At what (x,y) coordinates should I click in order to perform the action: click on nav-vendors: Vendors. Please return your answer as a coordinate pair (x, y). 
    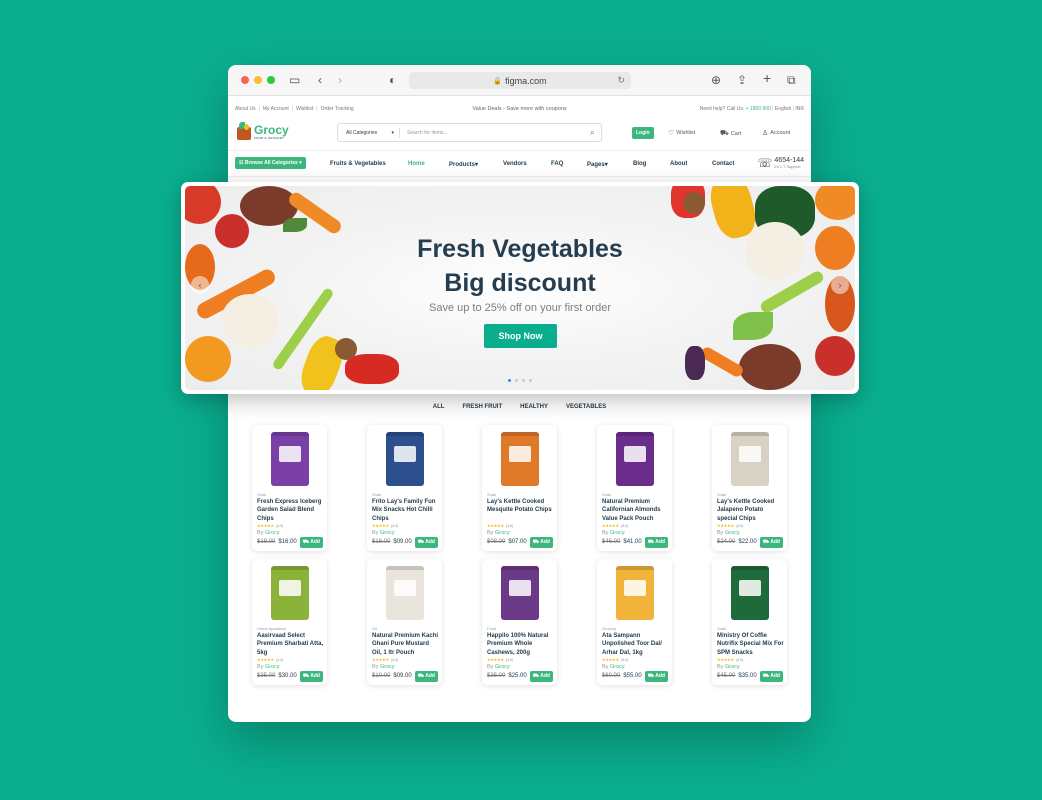
    Looking at the image, I should click on (515, 164).